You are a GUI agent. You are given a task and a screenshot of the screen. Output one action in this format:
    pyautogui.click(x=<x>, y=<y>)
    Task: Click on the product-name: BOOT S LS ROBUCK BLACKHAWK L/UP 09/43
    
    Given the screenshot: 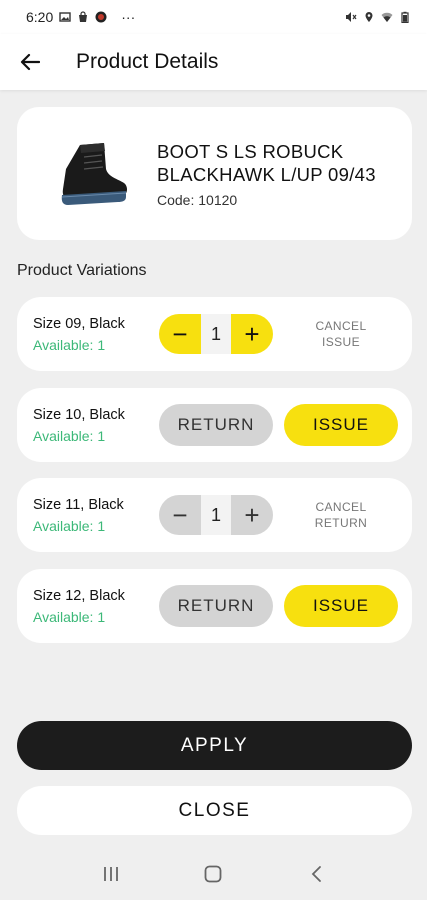 What is the action you would take?
    pyautogui.click(x=266, y=162)
    